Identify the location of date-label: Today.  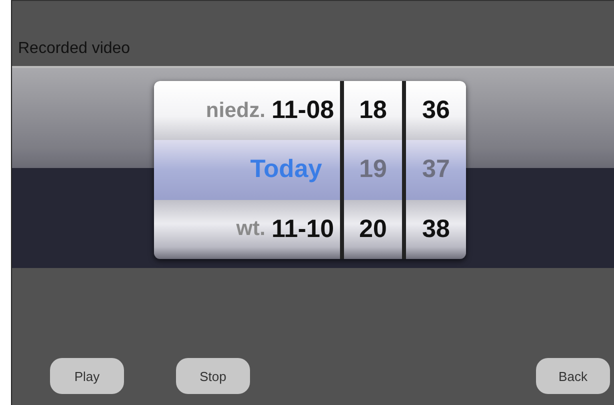
(286, 169).